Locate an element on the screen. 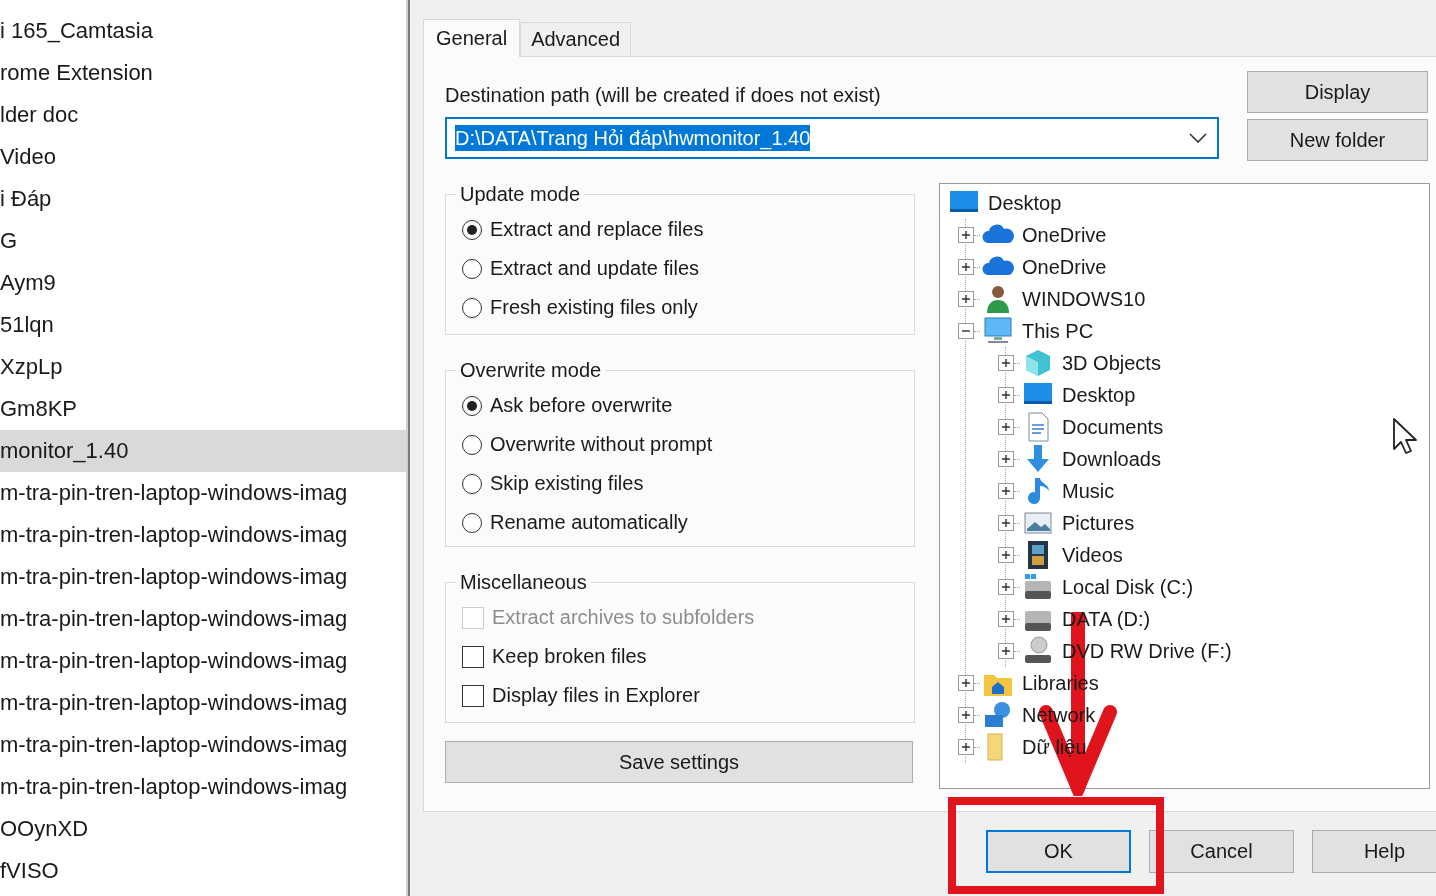 The image size is (1436, 896). destination-combo: D:\DATA\Trang Hỏi đáp\hwmonitor_1.40 is located at coordinates (832, 138).